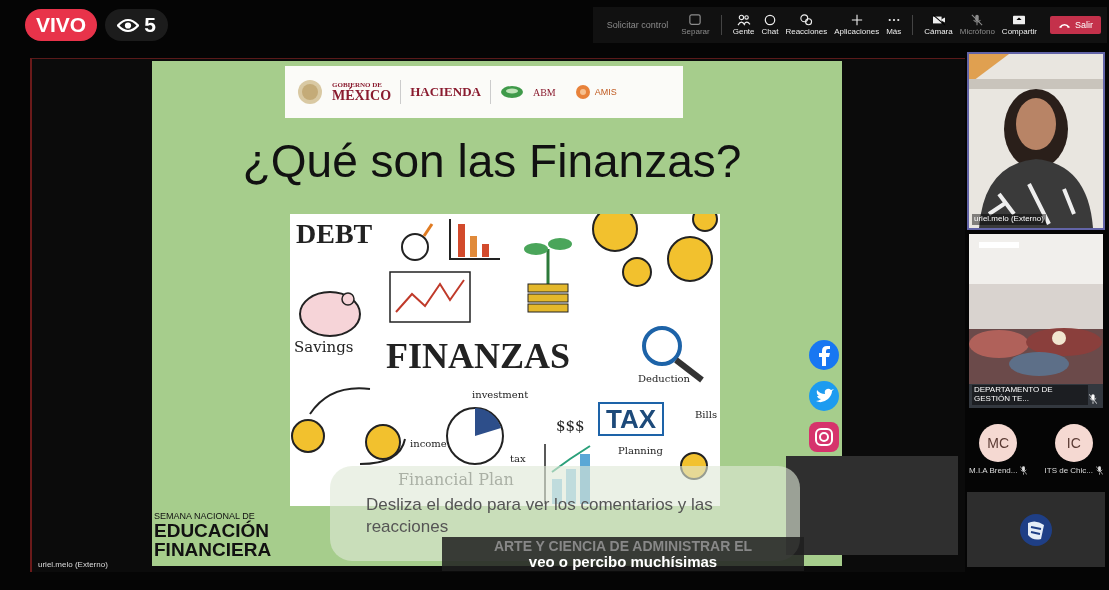 Image resolution: width=1109 pixels, height=590 pixels. Describe the element at coordinates (417, 242) in the screenshot. I see `bomb-icon` at that location.